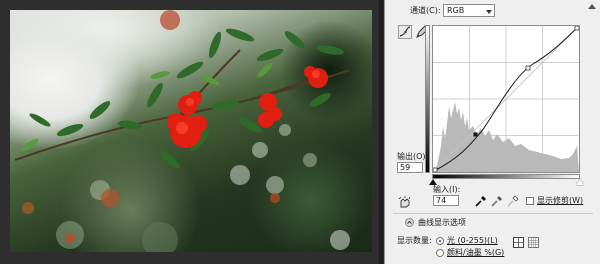  Describe the element at coordinates (381, 132) in the screenshot. I see `canvas-scrollbar` at that location.